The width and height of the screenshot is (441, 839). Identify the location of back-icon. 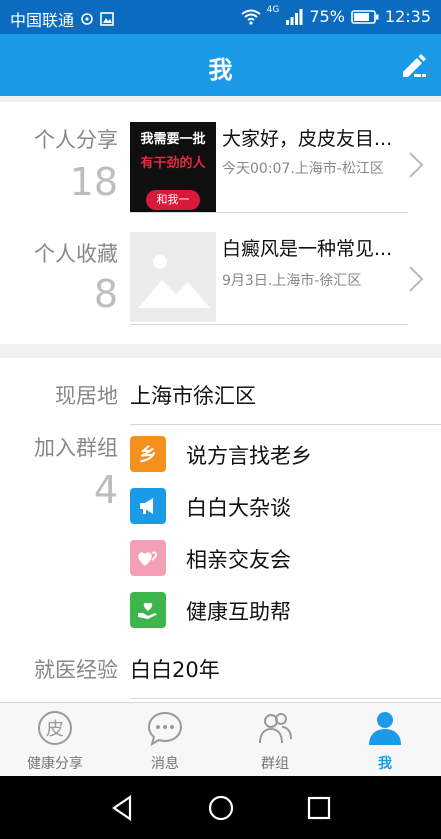
(123, 808).